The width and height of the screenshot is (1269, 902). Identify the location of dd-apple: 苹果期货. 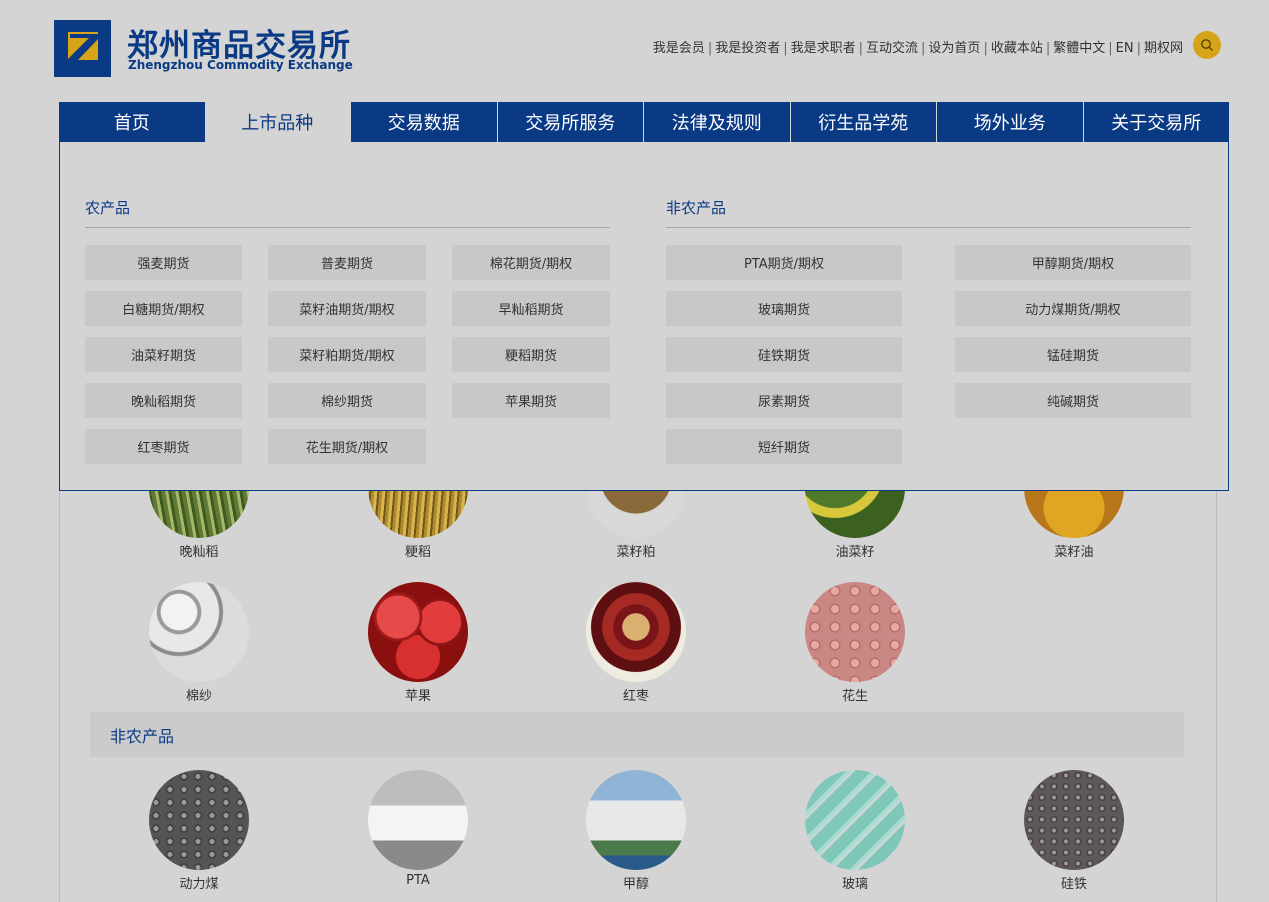
(531, 400).